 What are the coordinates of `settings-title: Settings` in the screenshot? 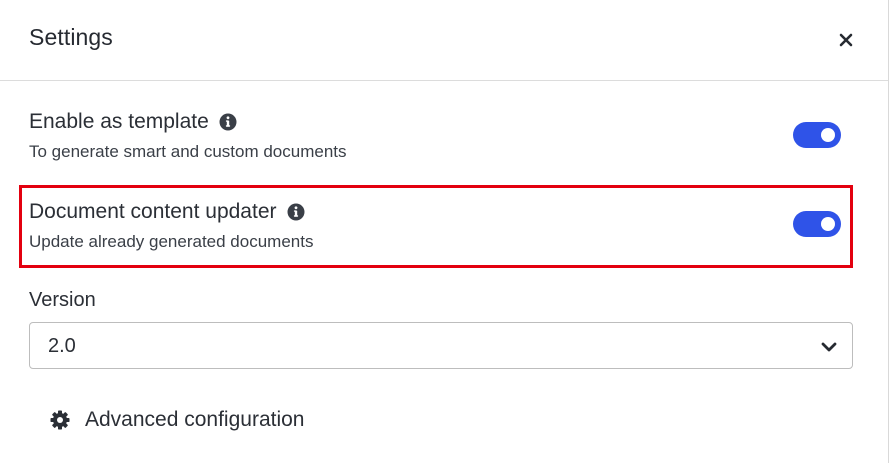 It's located at (71, 37).